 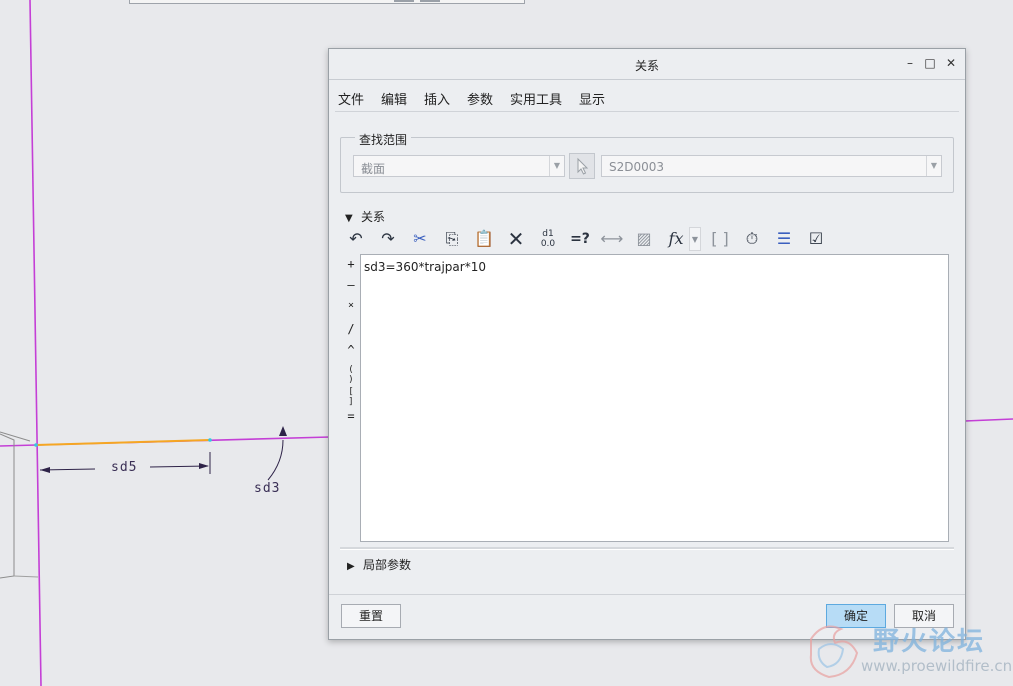 I want to click on operator-divide: /, so click(x=351, y=329).